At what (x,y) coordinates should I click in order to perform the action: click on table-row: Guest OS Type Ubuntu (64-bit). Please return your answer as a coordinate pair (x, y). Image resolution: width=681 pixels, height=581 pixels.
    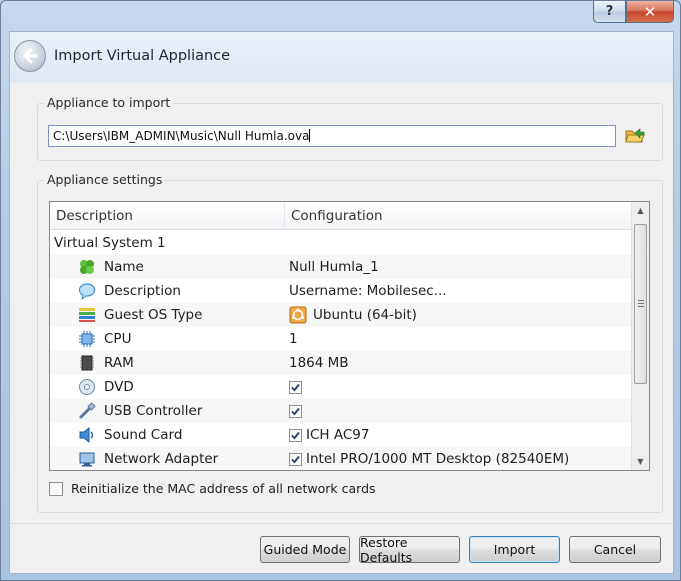
    Looking at the image, I should click on (341, 315).